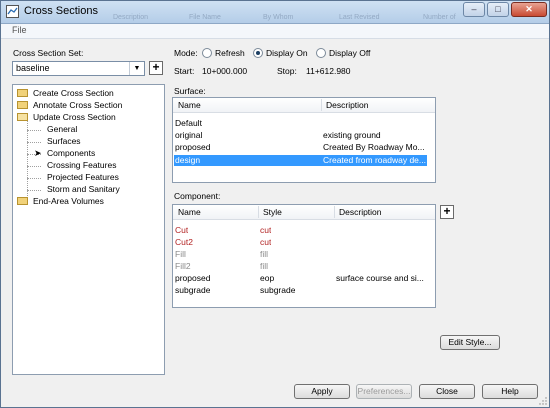 The width and height of the screenshot is (550, 408). I want to click on folder-open-icon, so click(22, 117).